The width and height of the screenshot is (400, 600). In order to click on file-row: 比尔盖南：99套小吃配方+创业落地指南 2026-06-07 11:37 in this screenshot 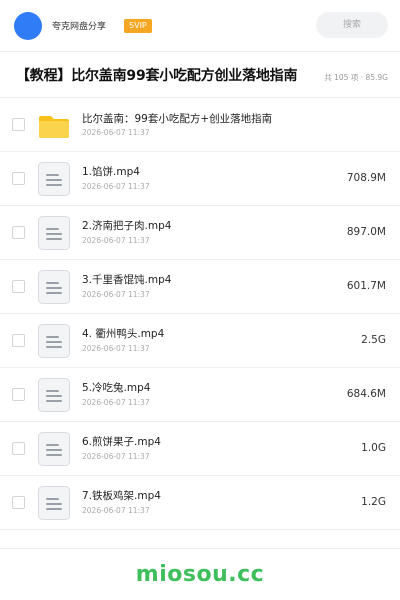, I will do `click(200, 125)`.